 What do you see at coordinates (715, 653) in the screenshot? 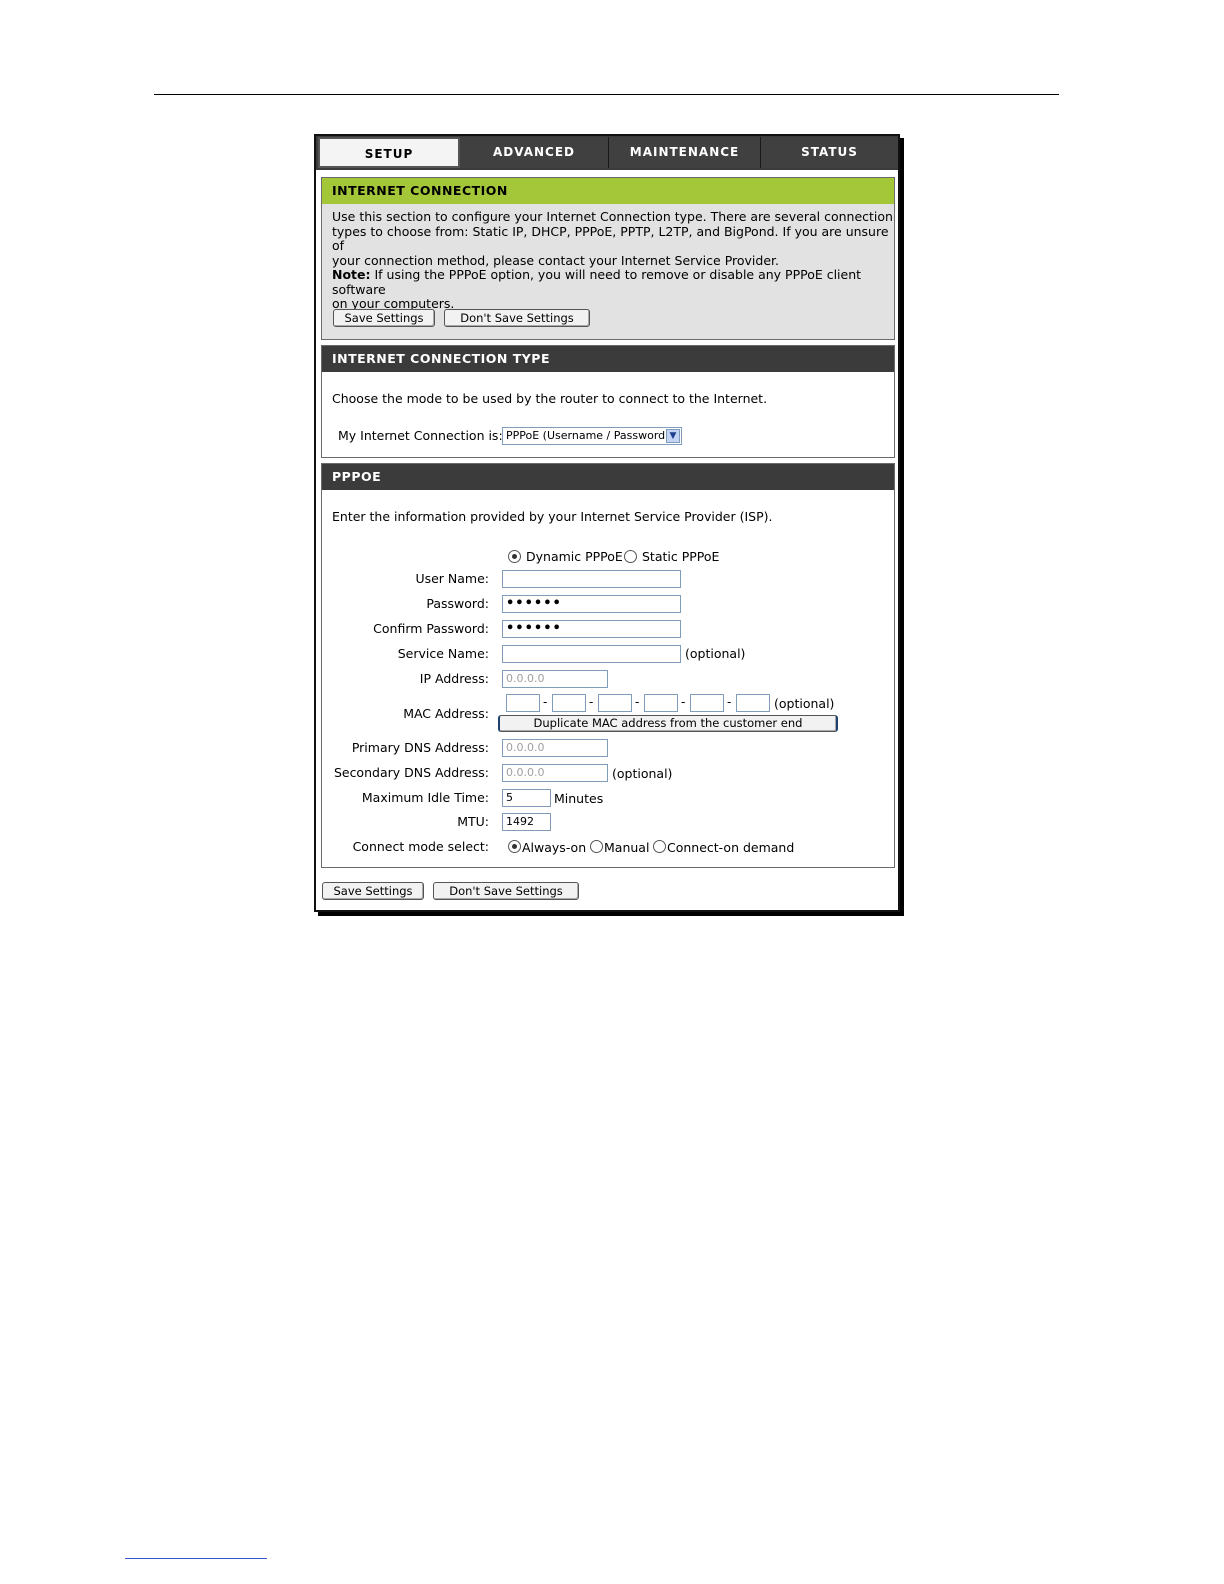
I see `service-name-optional: (optional)` at bounding box center [715, 653].